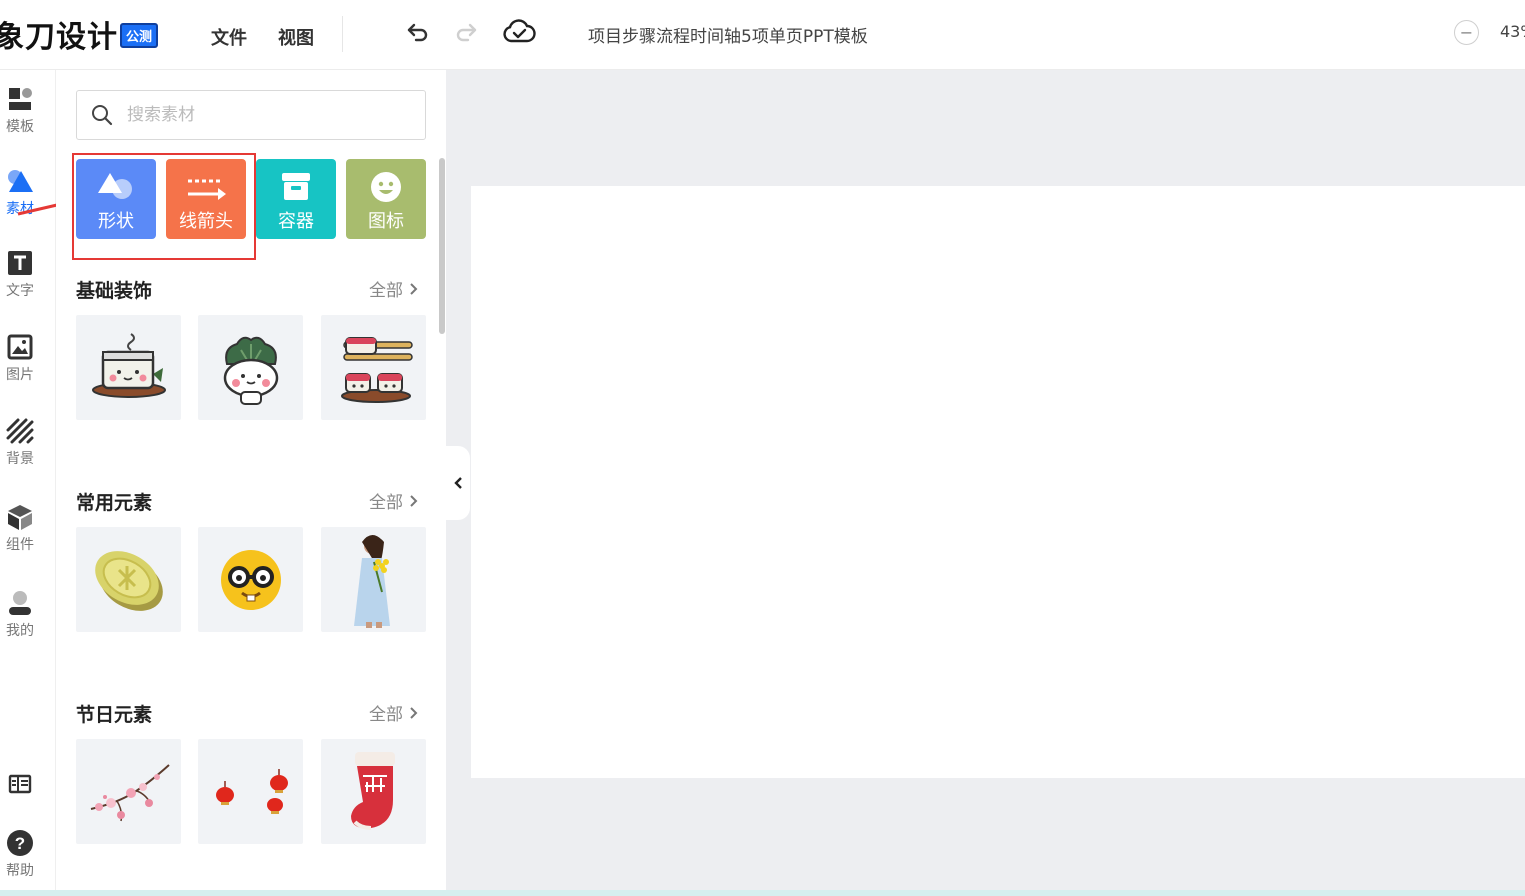 The height and width of the screenshot is (896, 1525). What do you see at coordinates (386, 221) in the screenshot?
I see `category-label: 图标` at bounding box center [386, 221].